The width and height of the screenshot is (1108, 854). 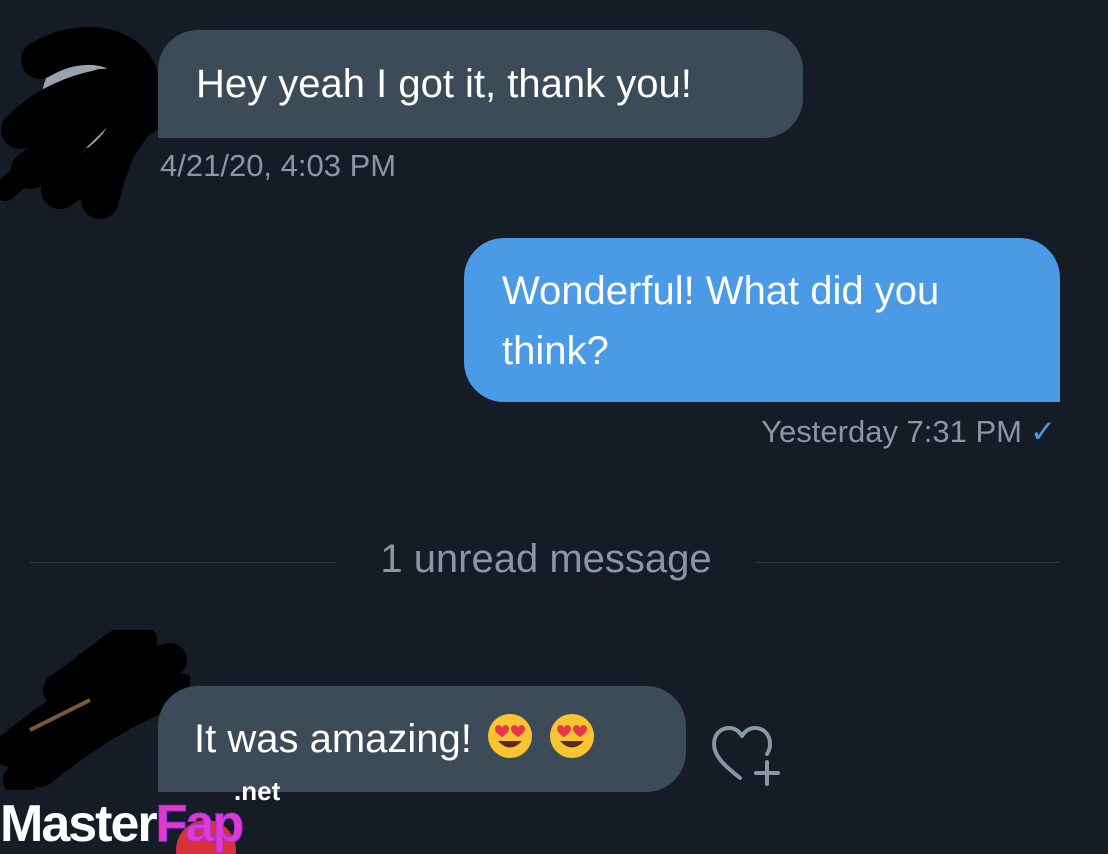 I want to click on watermark-text: MasterFap, so click(x=122, y=824).